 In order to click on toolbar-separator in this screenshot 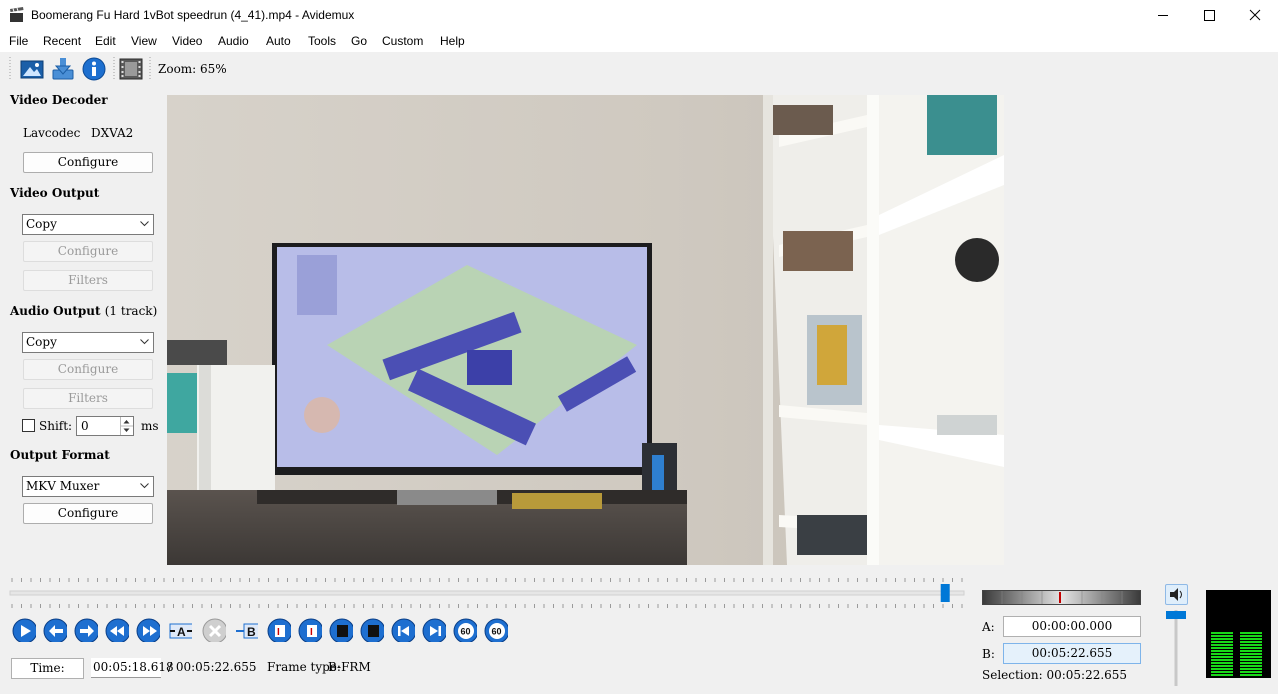, I will do `click(114, 69)`.